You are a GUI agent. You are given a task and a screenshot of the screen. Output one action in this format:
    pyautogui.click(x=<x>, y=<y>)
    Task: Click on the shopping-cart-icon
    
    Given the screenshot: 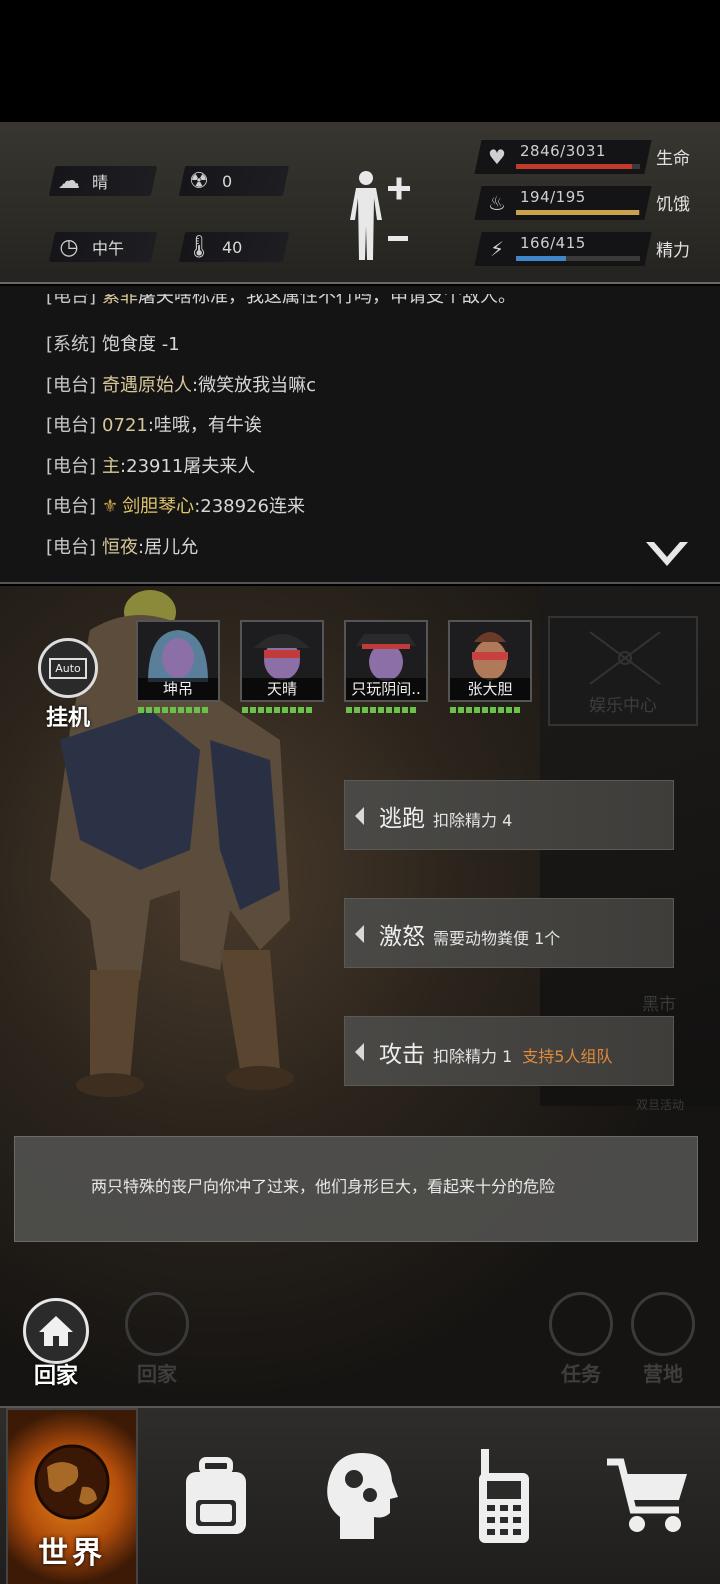 What is the action you would take?
    pyautogui.click(x=647, y=1495)
    